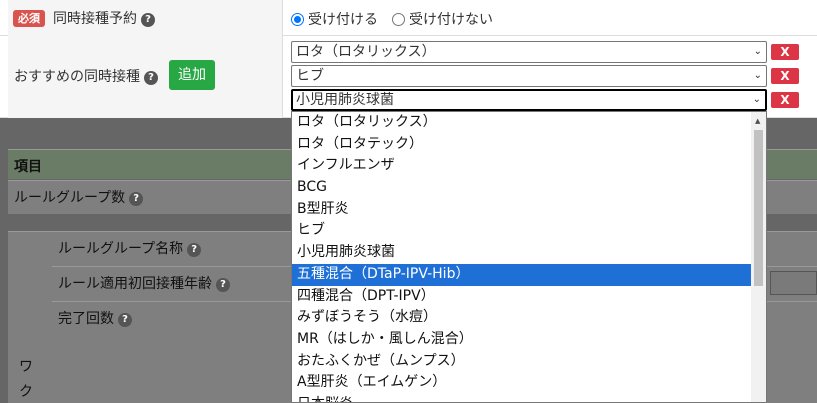 Image resolution: width=817 pixels, height=403 pixels. Describe the element at coordinates (26, 367) in the screenshot. I see `side-char-1: ワ` at that location.